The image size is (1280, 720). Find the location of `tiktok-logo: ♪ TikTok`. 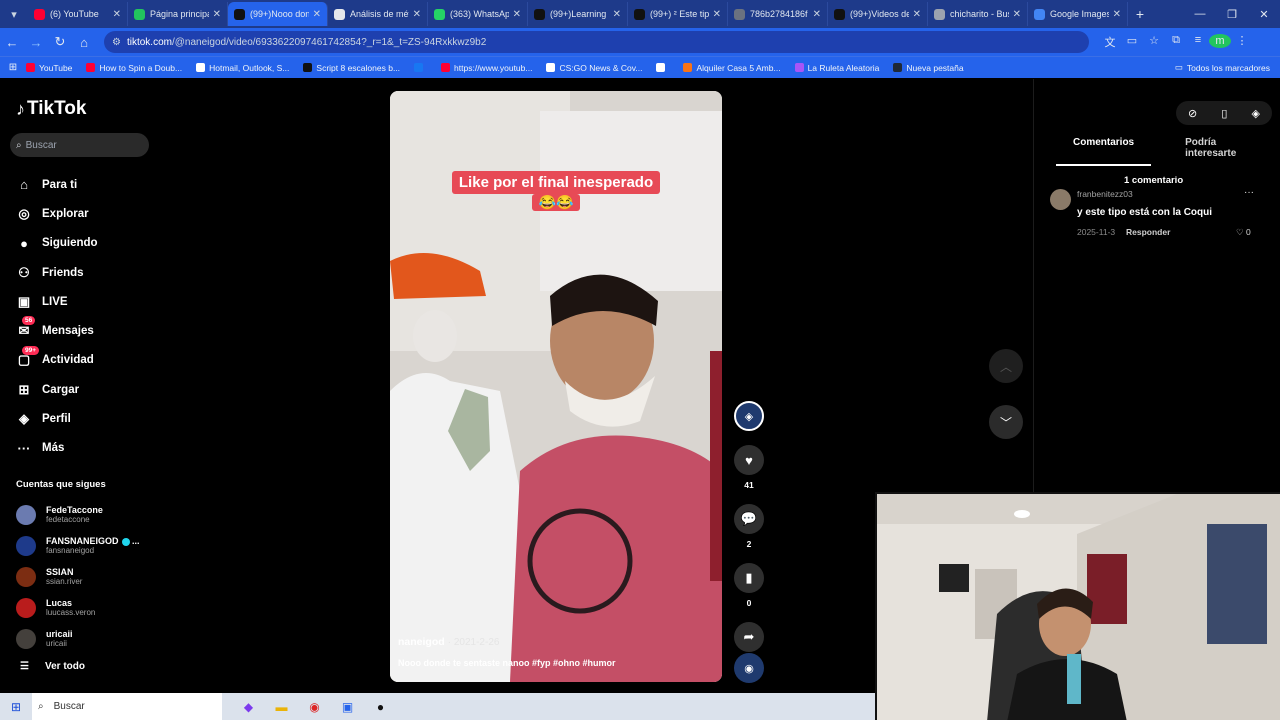

tiktok-logo: ♪ TikTok is located at coordinates (51, 109).